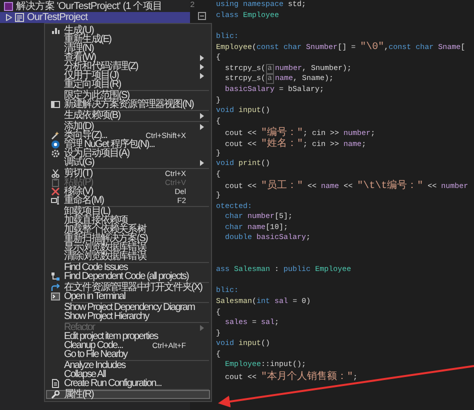  I want to click on rename-icon, so click(55, 200).